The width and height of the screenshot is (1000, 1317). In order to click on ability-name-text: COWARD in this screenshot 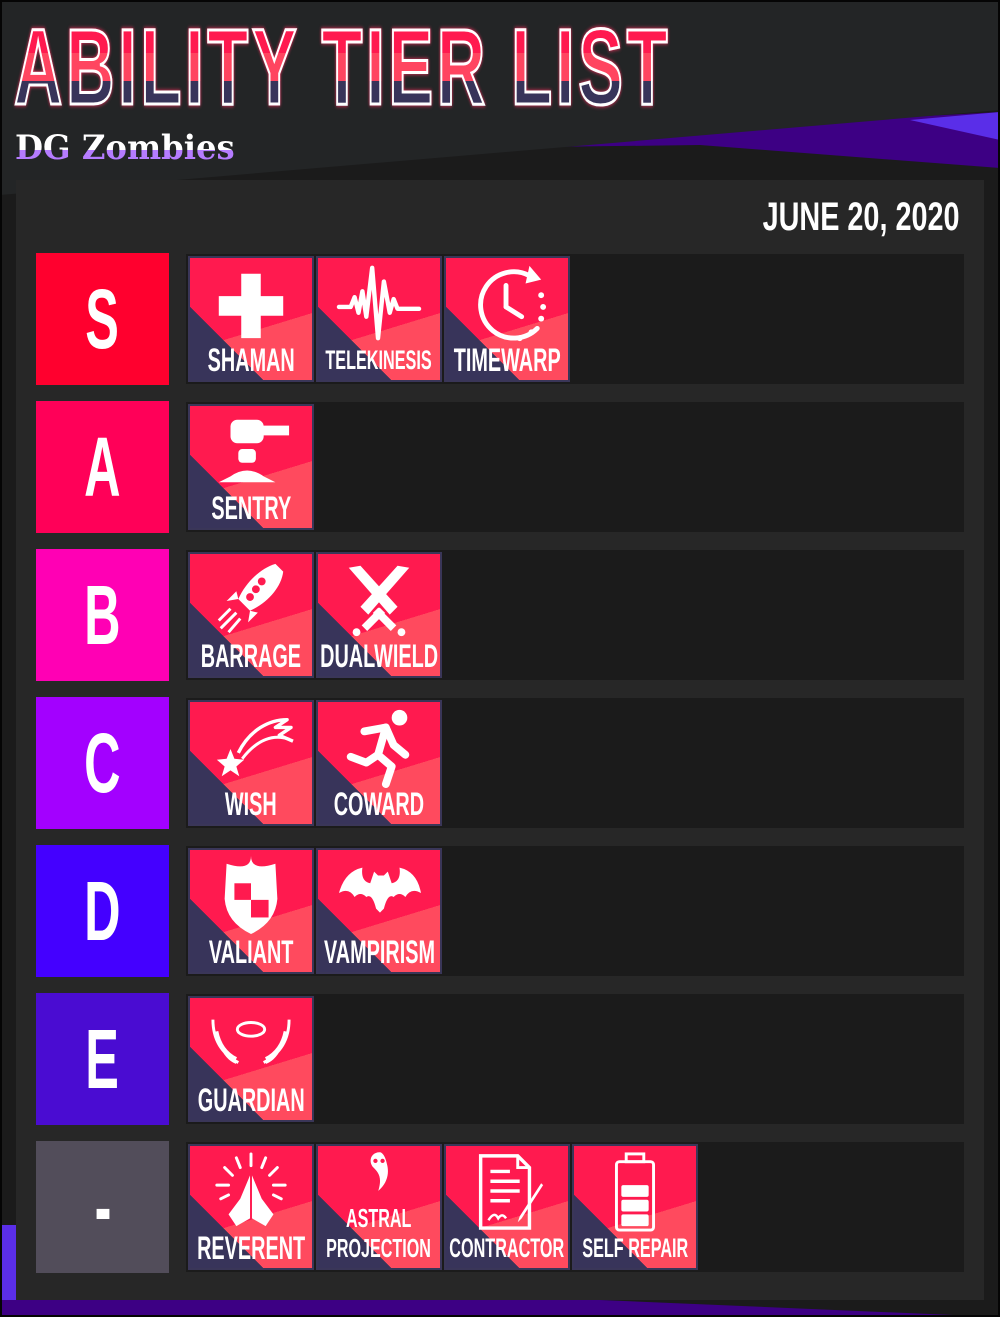, I will do `click(379, 803)`.